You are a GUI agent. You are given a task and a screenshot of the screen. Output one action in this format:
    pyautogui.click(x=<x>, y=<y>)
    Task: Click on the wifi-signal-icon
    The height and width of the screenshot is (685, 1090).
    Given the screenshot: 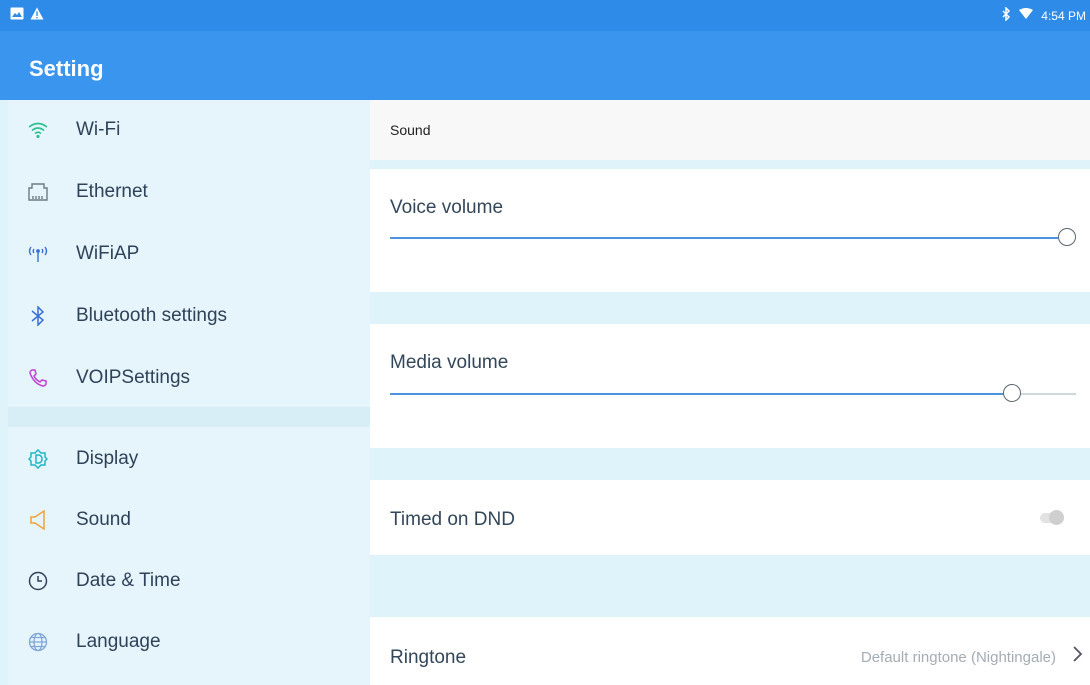 What is the action you would take?
    pyautogui.click(x=1026, y=15)
    